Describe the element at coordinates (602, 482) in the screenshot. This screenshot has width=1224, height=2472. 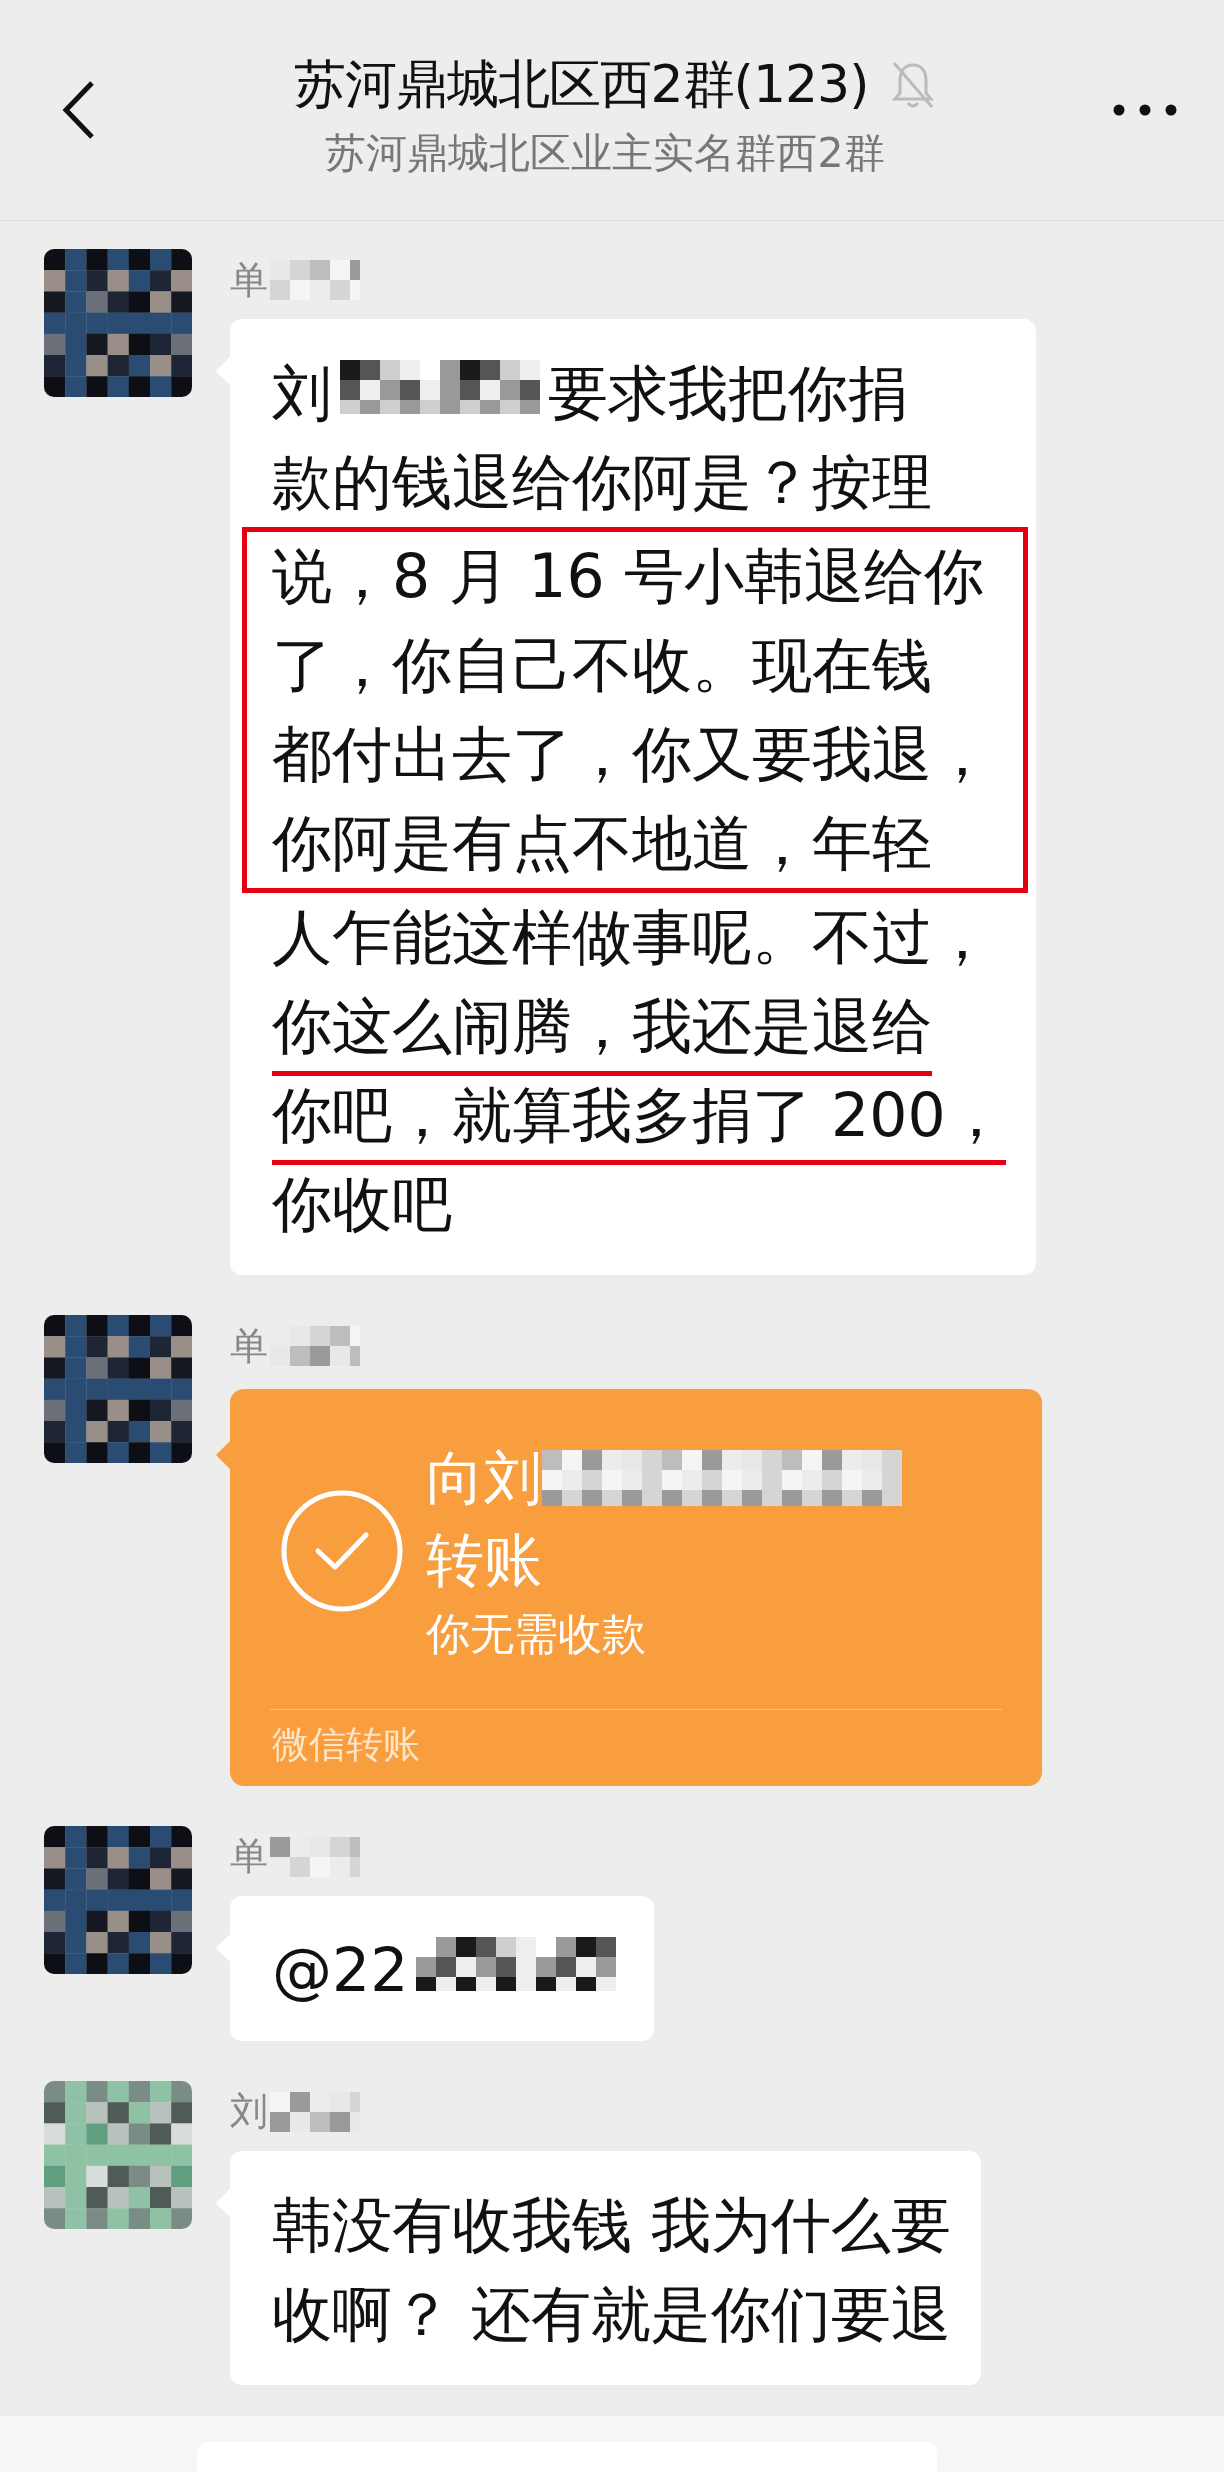
I see `message-text: 款的钱退给你阿是？按理` at that location.